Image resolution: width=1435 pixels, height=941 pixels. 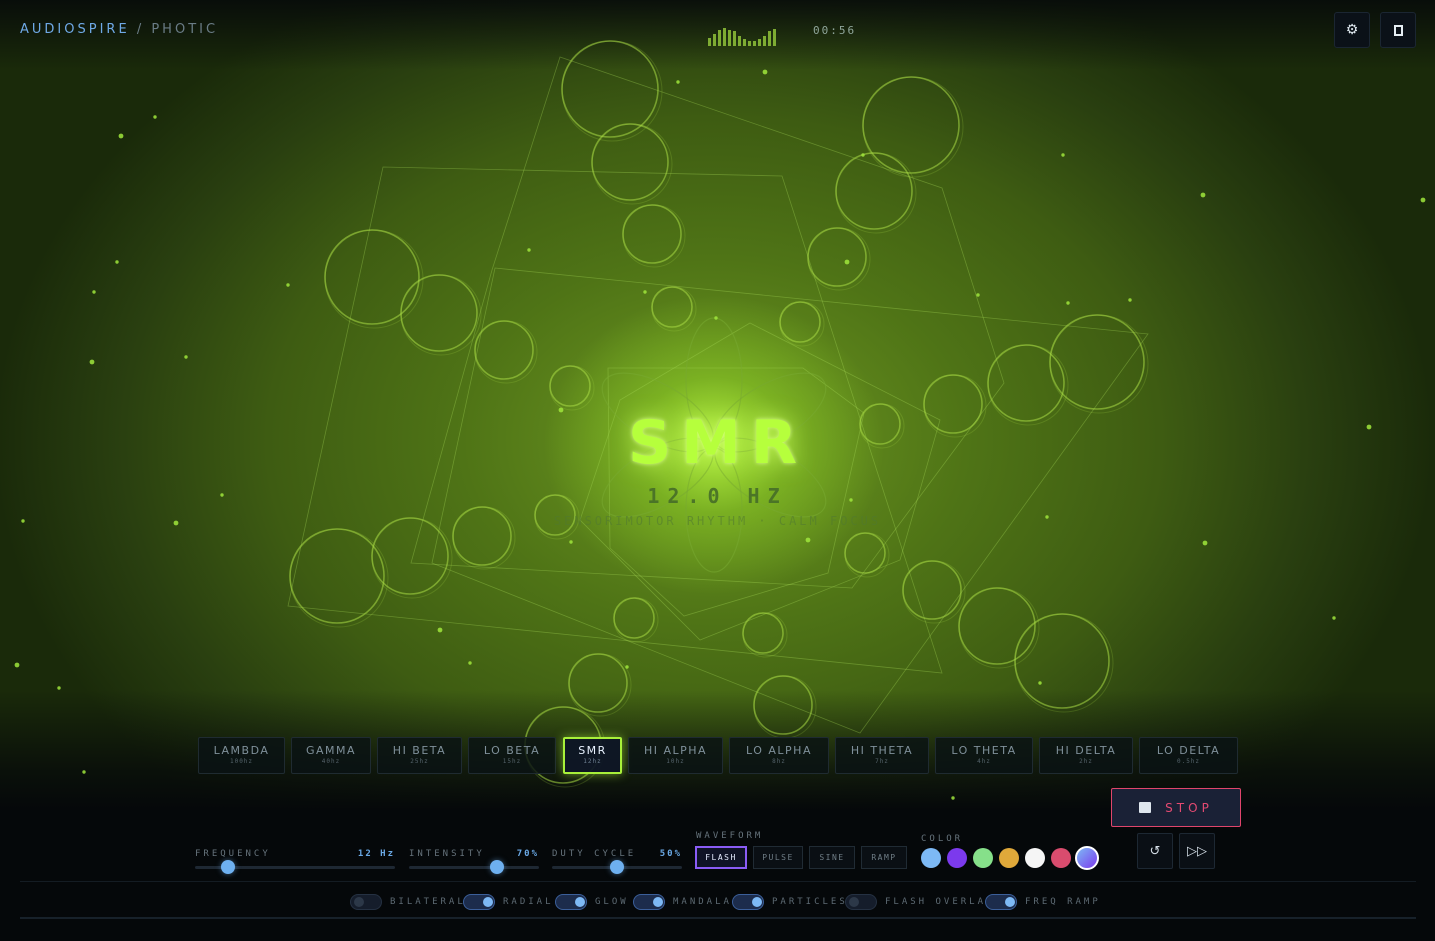 I want to click on frequency-slider-thumb, so click(x=228, y=867).